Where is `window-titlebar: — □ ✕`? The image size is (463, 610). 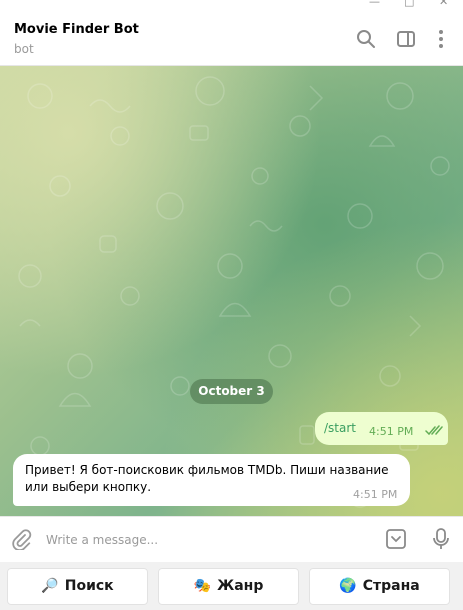 window-titlebar: — □ ✕ is located at coordinates (231, 5).